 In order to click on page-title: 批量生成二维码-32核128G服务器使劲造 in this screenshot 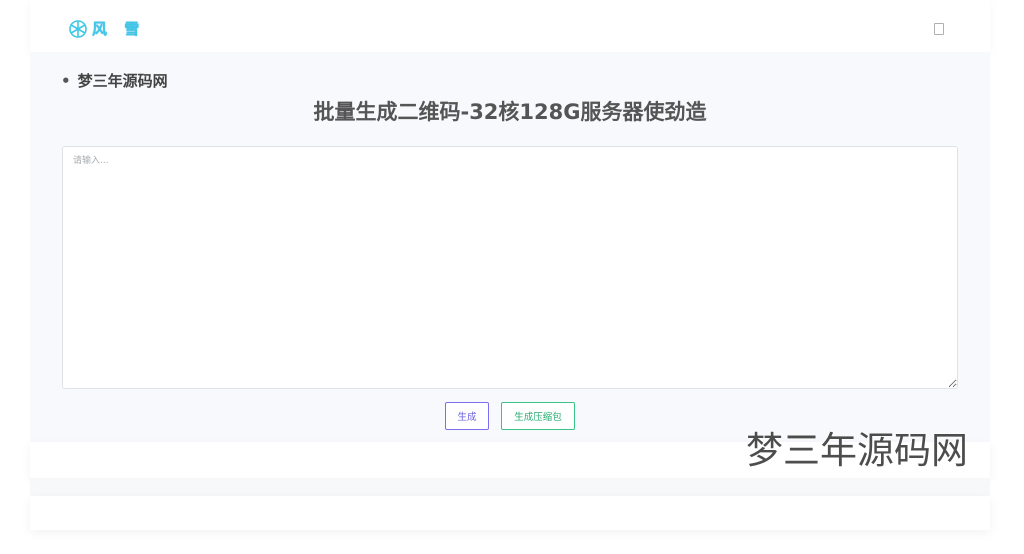, I will do `click(510, 112)`.